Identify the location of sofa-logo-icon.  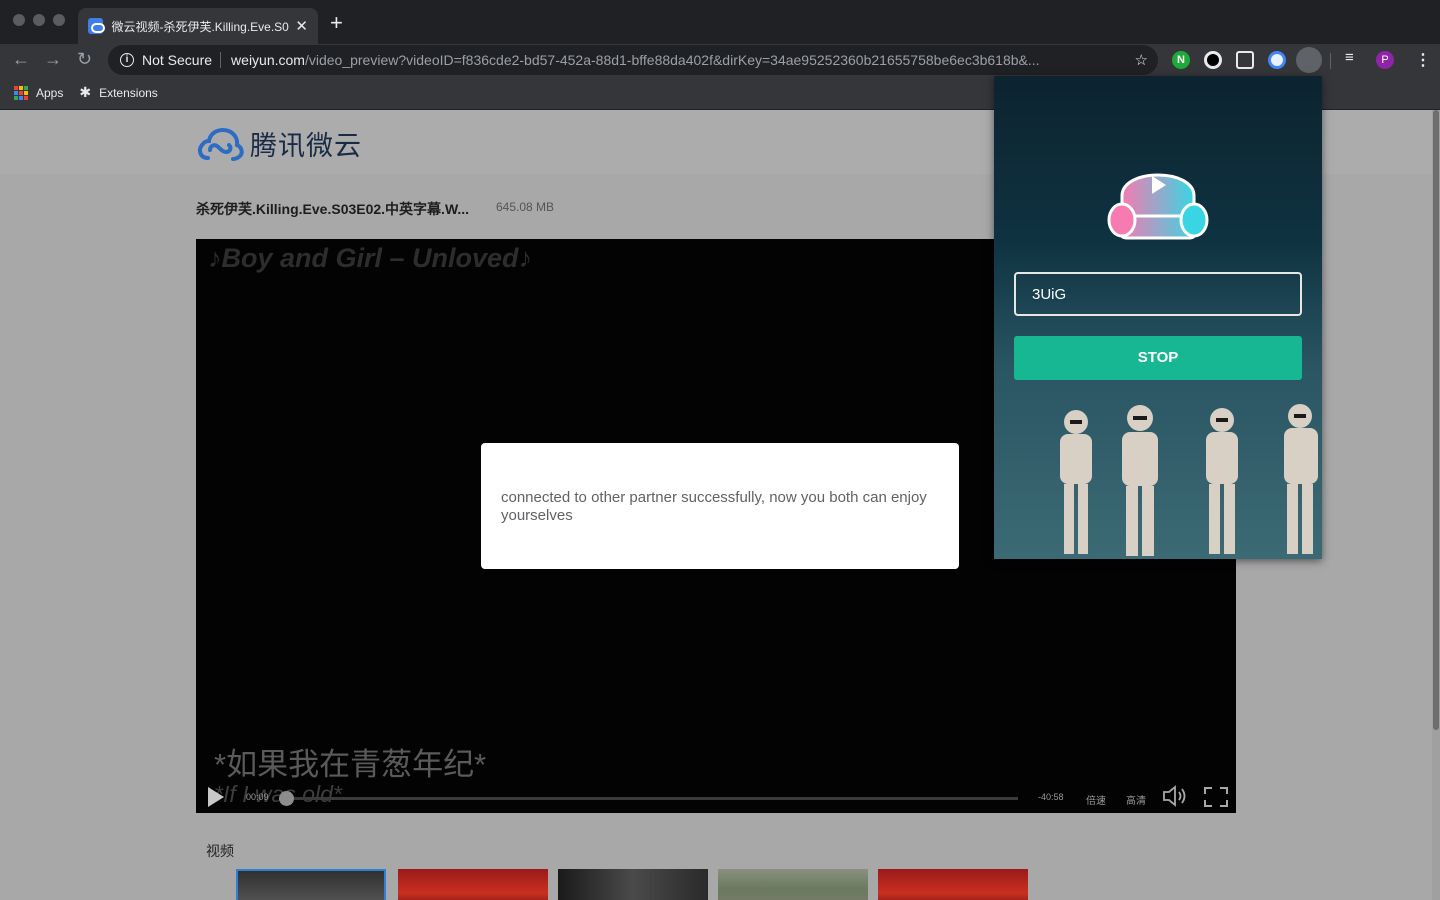
(1158, 206).